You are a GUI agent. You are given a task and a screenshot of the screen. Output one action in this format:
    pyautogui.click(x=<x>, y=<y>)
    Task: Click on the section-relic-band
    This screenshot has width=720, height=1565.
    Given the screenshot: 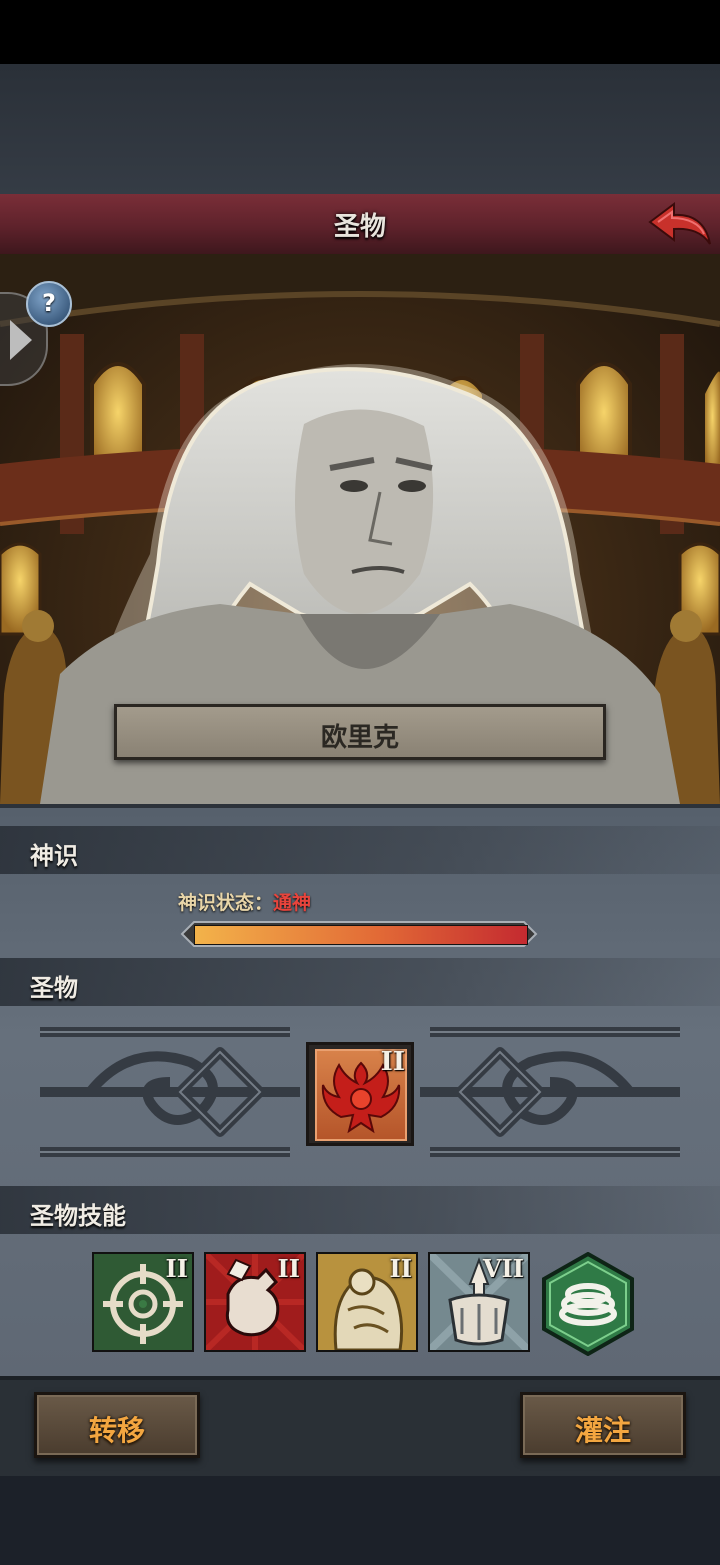 What is the action you would take?
    pyautogui.click(x=360, y=982)
    